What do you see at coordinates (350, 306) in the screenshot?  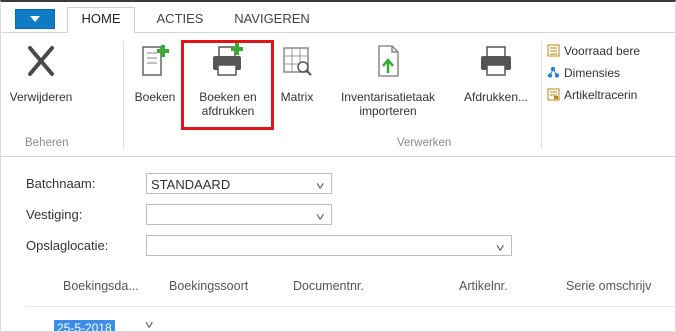 I see `grid-header-divider` at bounding box center [350, 306].